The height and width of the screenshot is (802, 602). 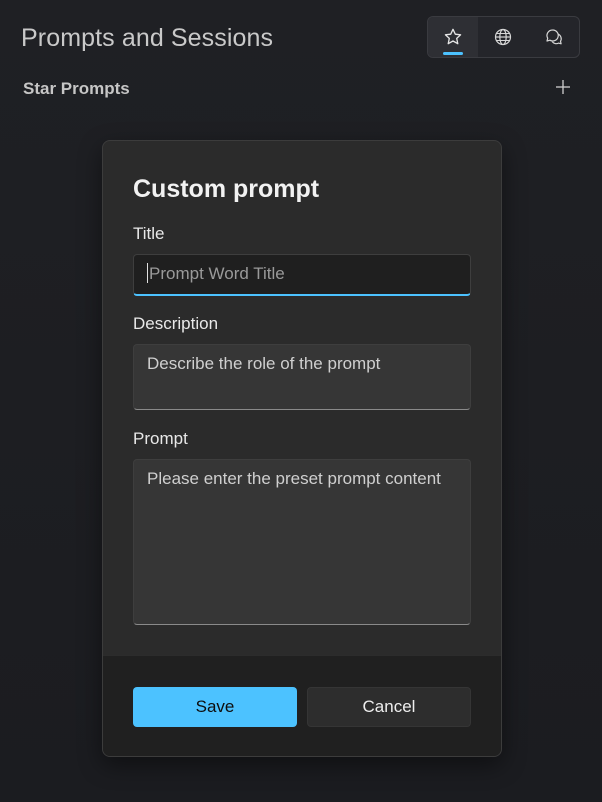 What do you see at coordinates (302, 705) in the screenshot?
I see `dialog-footer: Save Cancel` at bounding box center [302, 705].